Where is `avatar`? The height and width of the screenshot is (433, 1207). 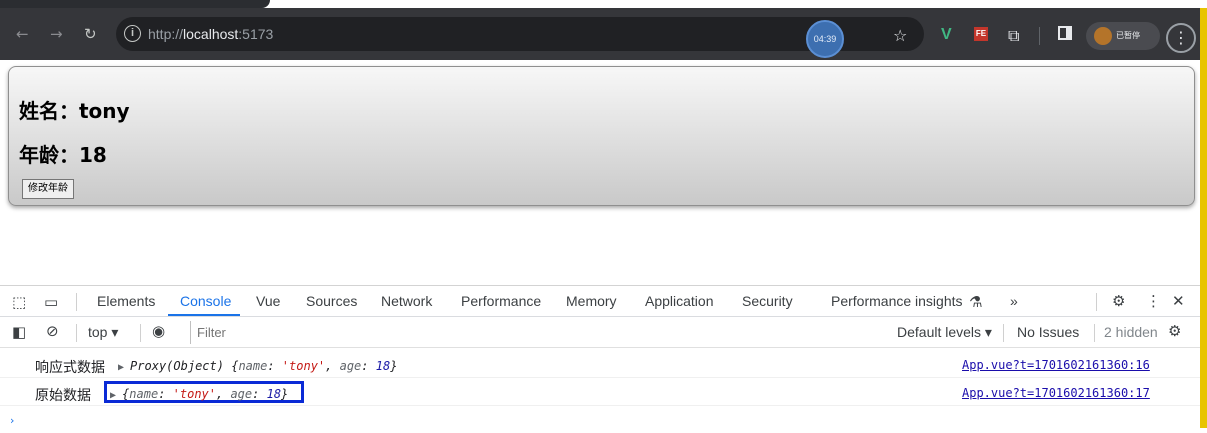 avatar is located at coordinates (1103, 36).